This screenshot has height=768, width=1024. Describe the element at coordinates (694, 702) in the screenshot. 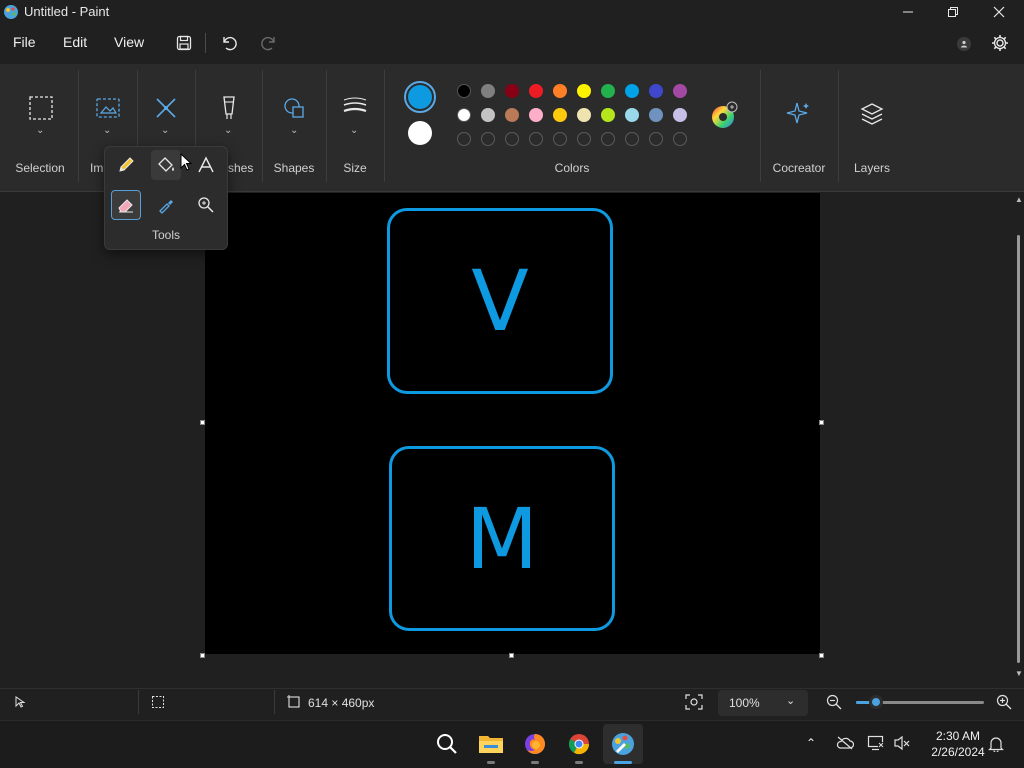

I see `fit-to-window-button` at that location.